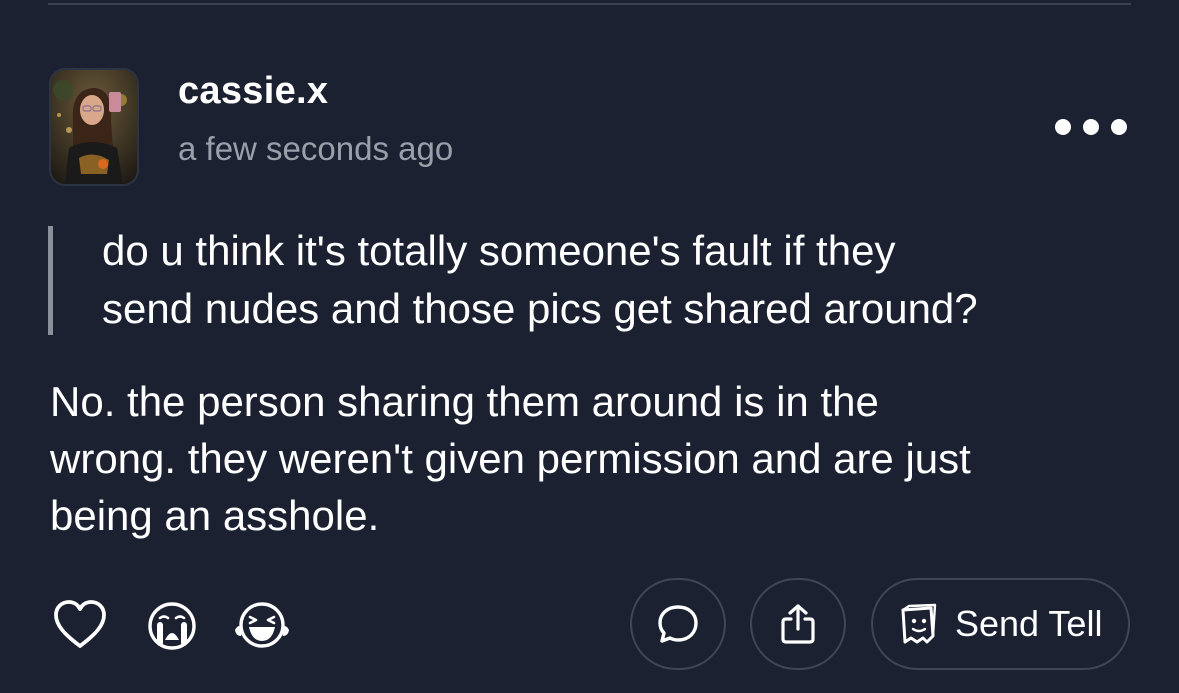 This screenshot has width=1179, height=693. What do you see at coordinates (589, 4) in the screenshot?
I see `divider` at bounding box center [589, 4].